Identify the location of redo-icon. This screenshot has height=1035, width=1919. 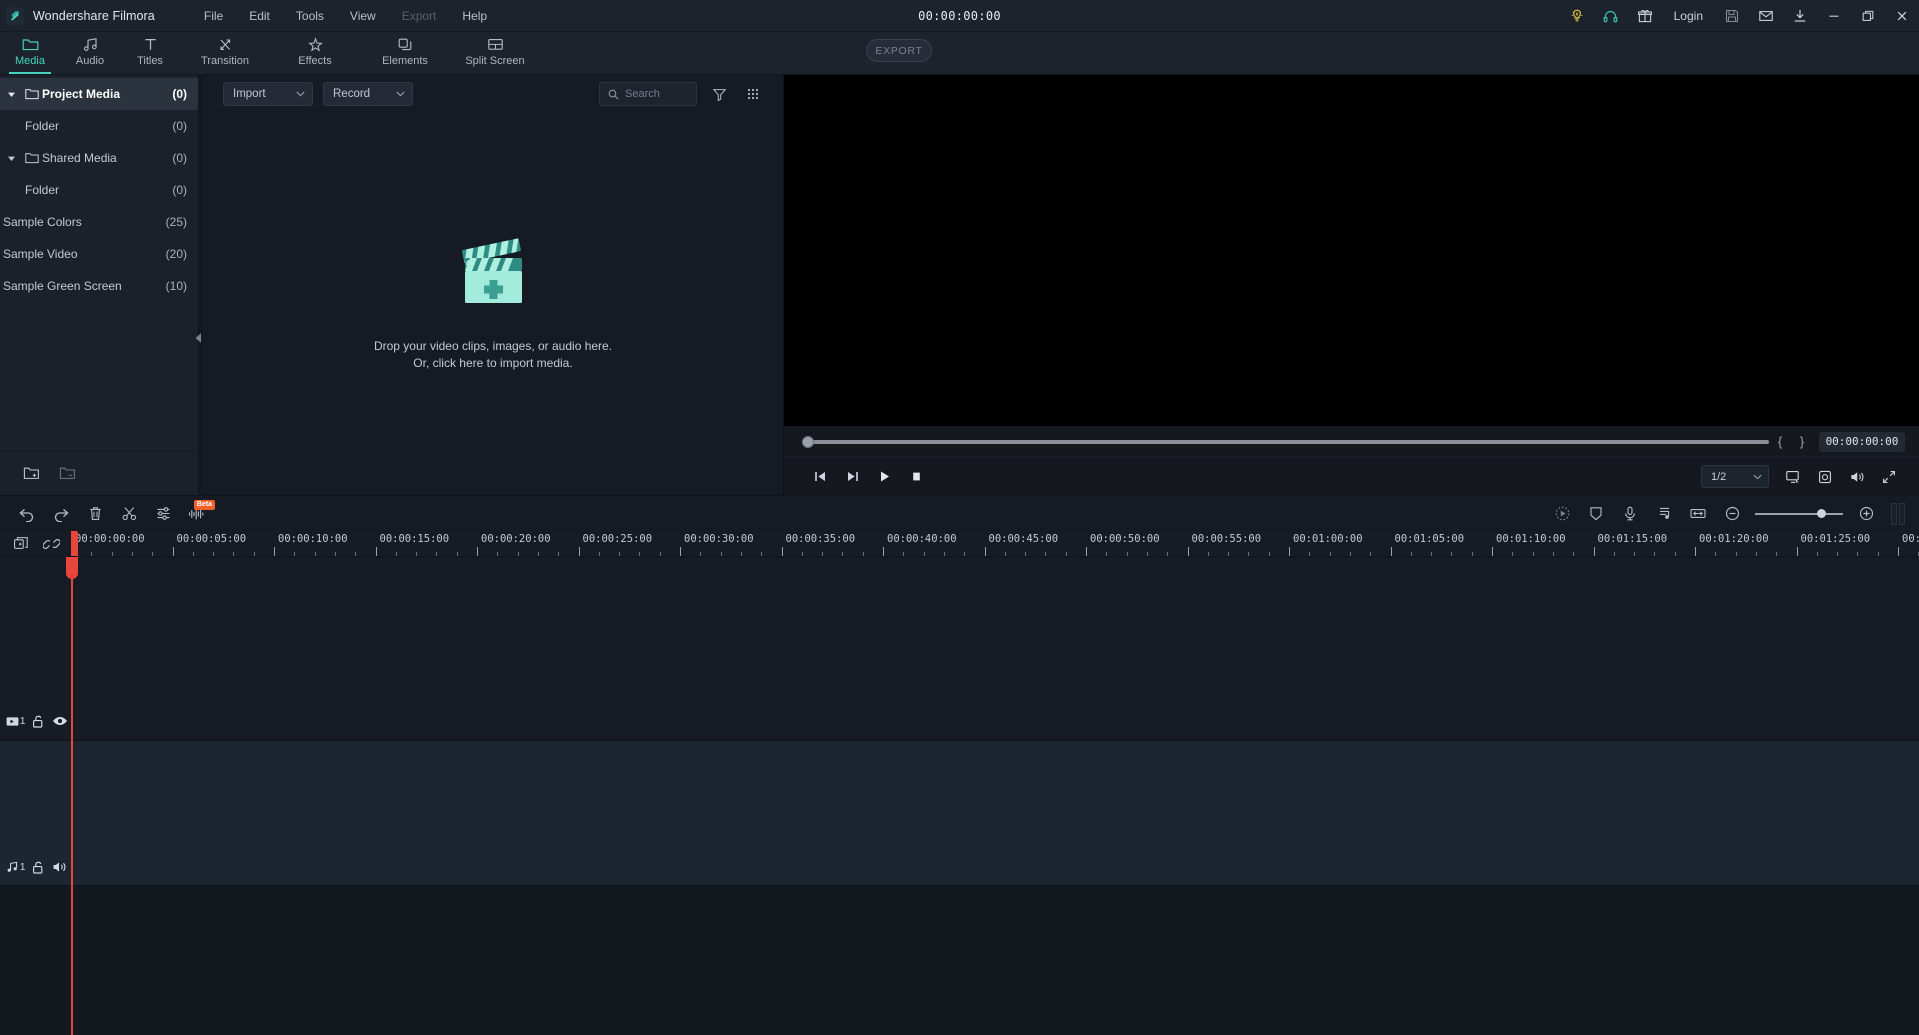
(61, 514).